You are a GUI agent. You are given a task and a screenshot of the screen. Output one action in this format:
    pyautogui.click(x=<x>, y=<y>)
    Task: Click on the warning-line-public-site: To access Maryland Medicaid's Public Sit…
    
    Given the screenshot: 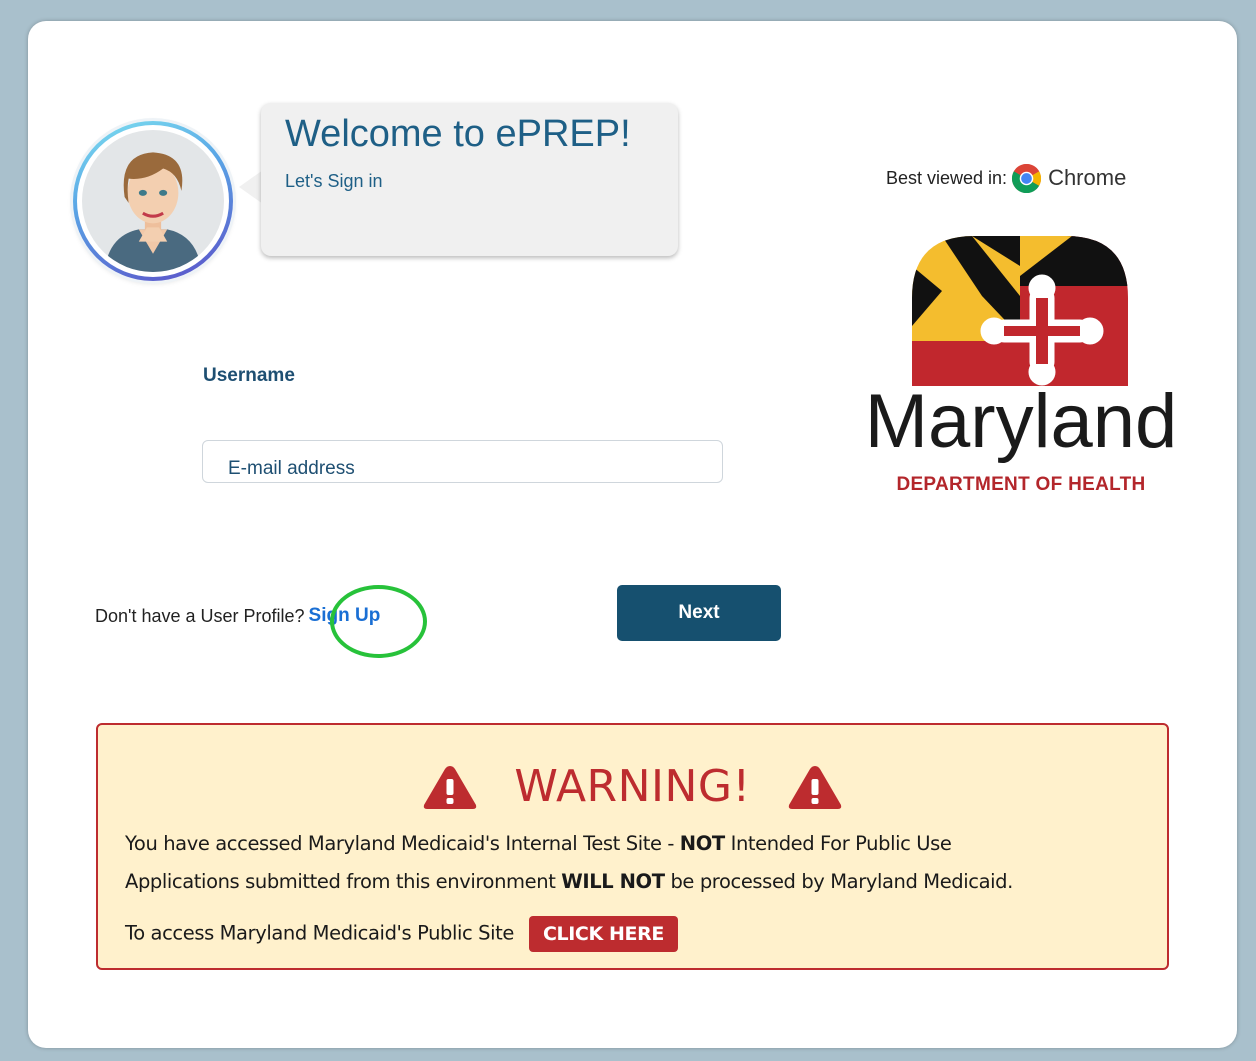 What is the action you would take?
    pyautogui.click(x=401, y=934)
    